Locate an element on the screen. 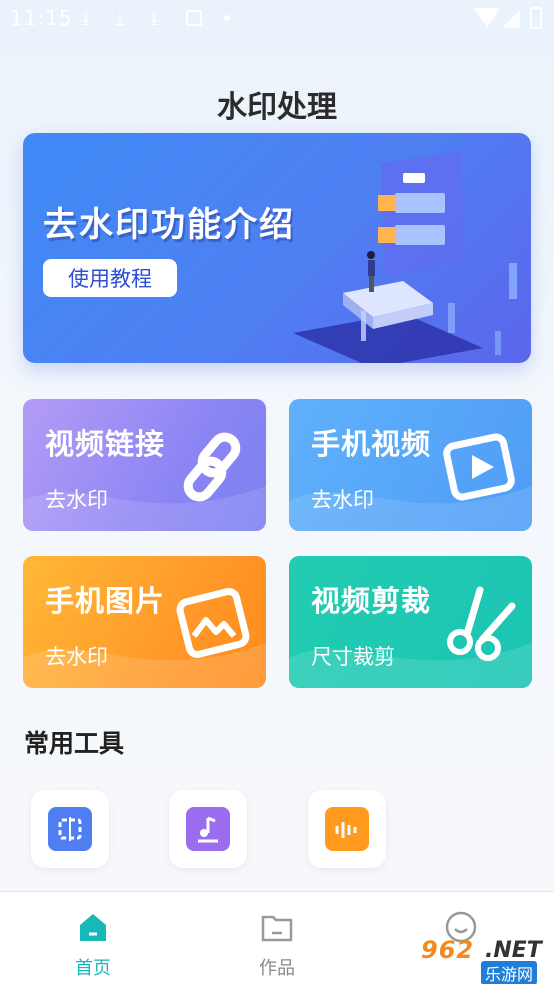 The width and height of the screenshot is (554, 984). tool-audio is located at coordinates (347, 829).